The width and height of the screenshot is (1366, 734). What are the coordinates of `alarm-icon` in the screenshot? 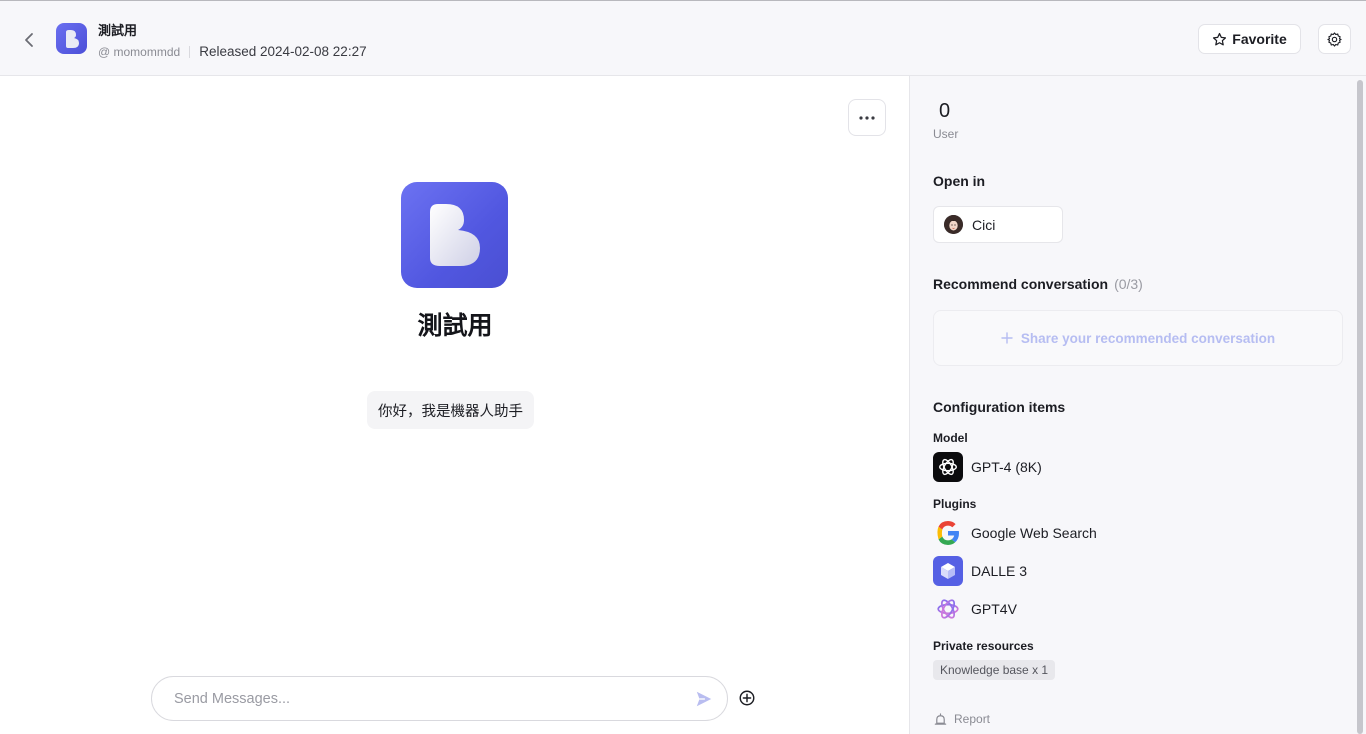 It's located at (940, 718).